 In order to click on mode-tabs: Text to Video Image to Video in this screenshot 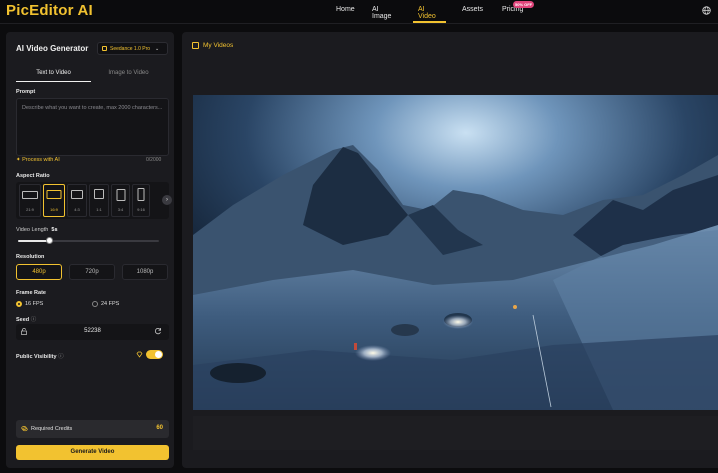, I will do `click(91, 75)`.